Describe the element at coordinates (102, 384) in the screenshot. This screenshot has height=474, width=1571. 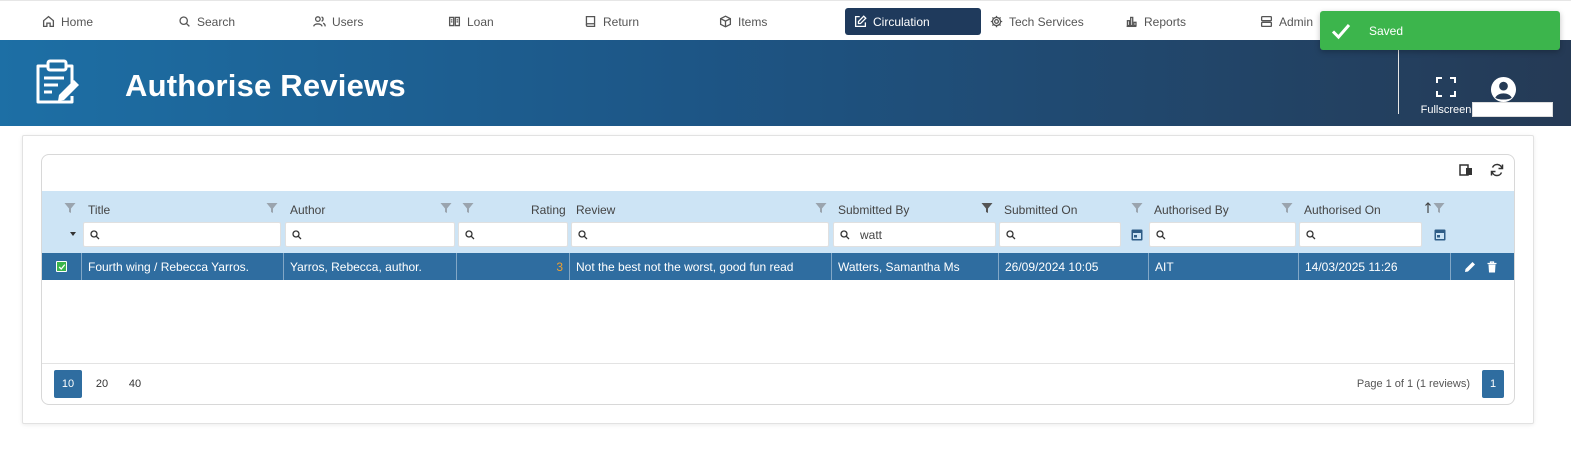
I see `page-size-20: 20` at that location.